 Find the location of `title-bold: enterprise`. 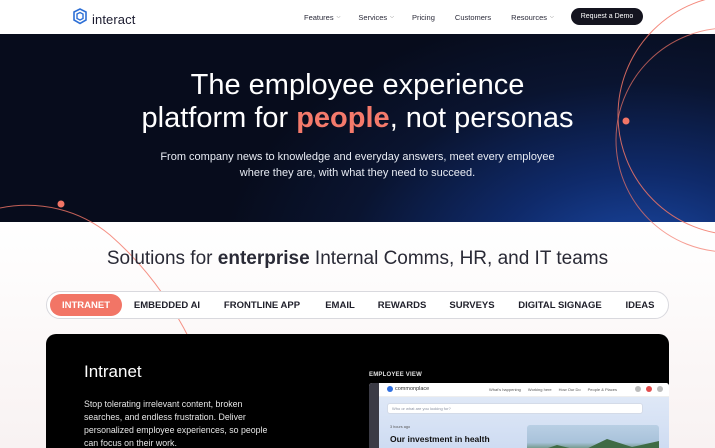

title-bold: enterprise is located at coordinates (263, 258).